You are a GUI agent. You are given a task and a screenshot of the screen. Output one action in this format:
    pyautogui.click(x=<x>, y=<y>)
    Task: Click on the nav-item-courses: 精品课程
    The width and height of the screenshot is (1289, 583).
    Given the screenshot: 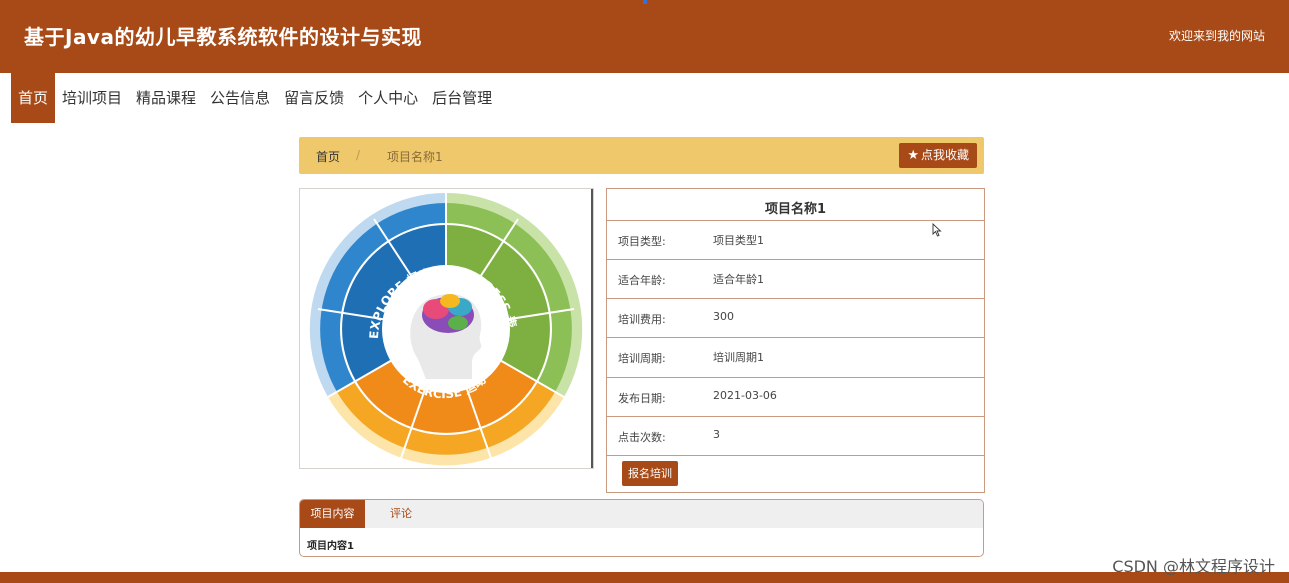 What is the action you would take?
    pyautogui.click(x=166, y=98)
    